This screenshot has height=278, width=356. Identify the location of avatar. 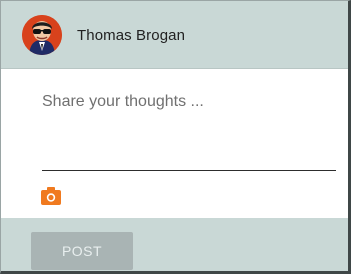
(42, 35).